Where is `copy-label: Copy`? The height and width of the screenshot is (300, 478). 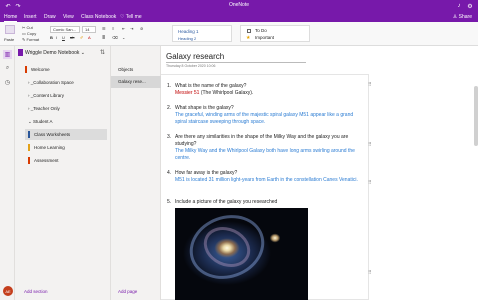
copy-label: Copy is located at coordinates (31, 33).